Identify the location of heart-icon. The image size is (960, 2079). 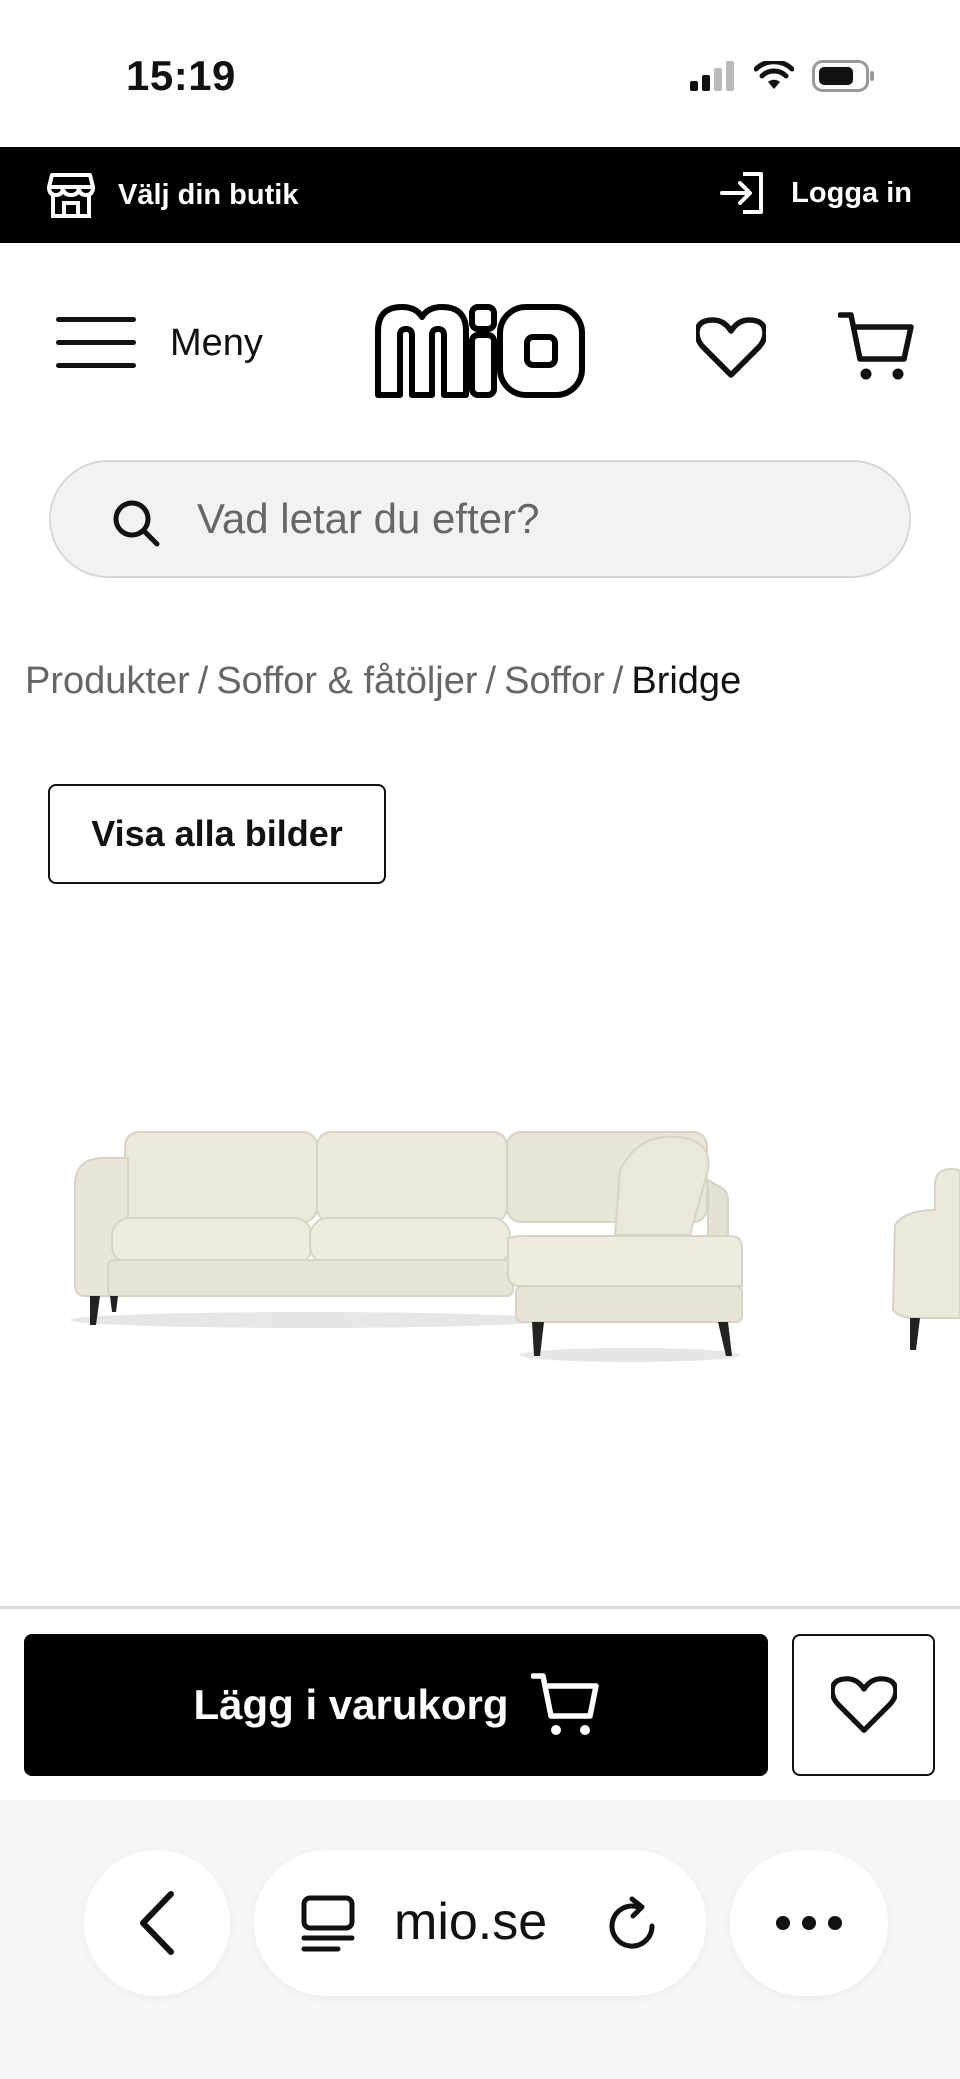
(863, 1704).